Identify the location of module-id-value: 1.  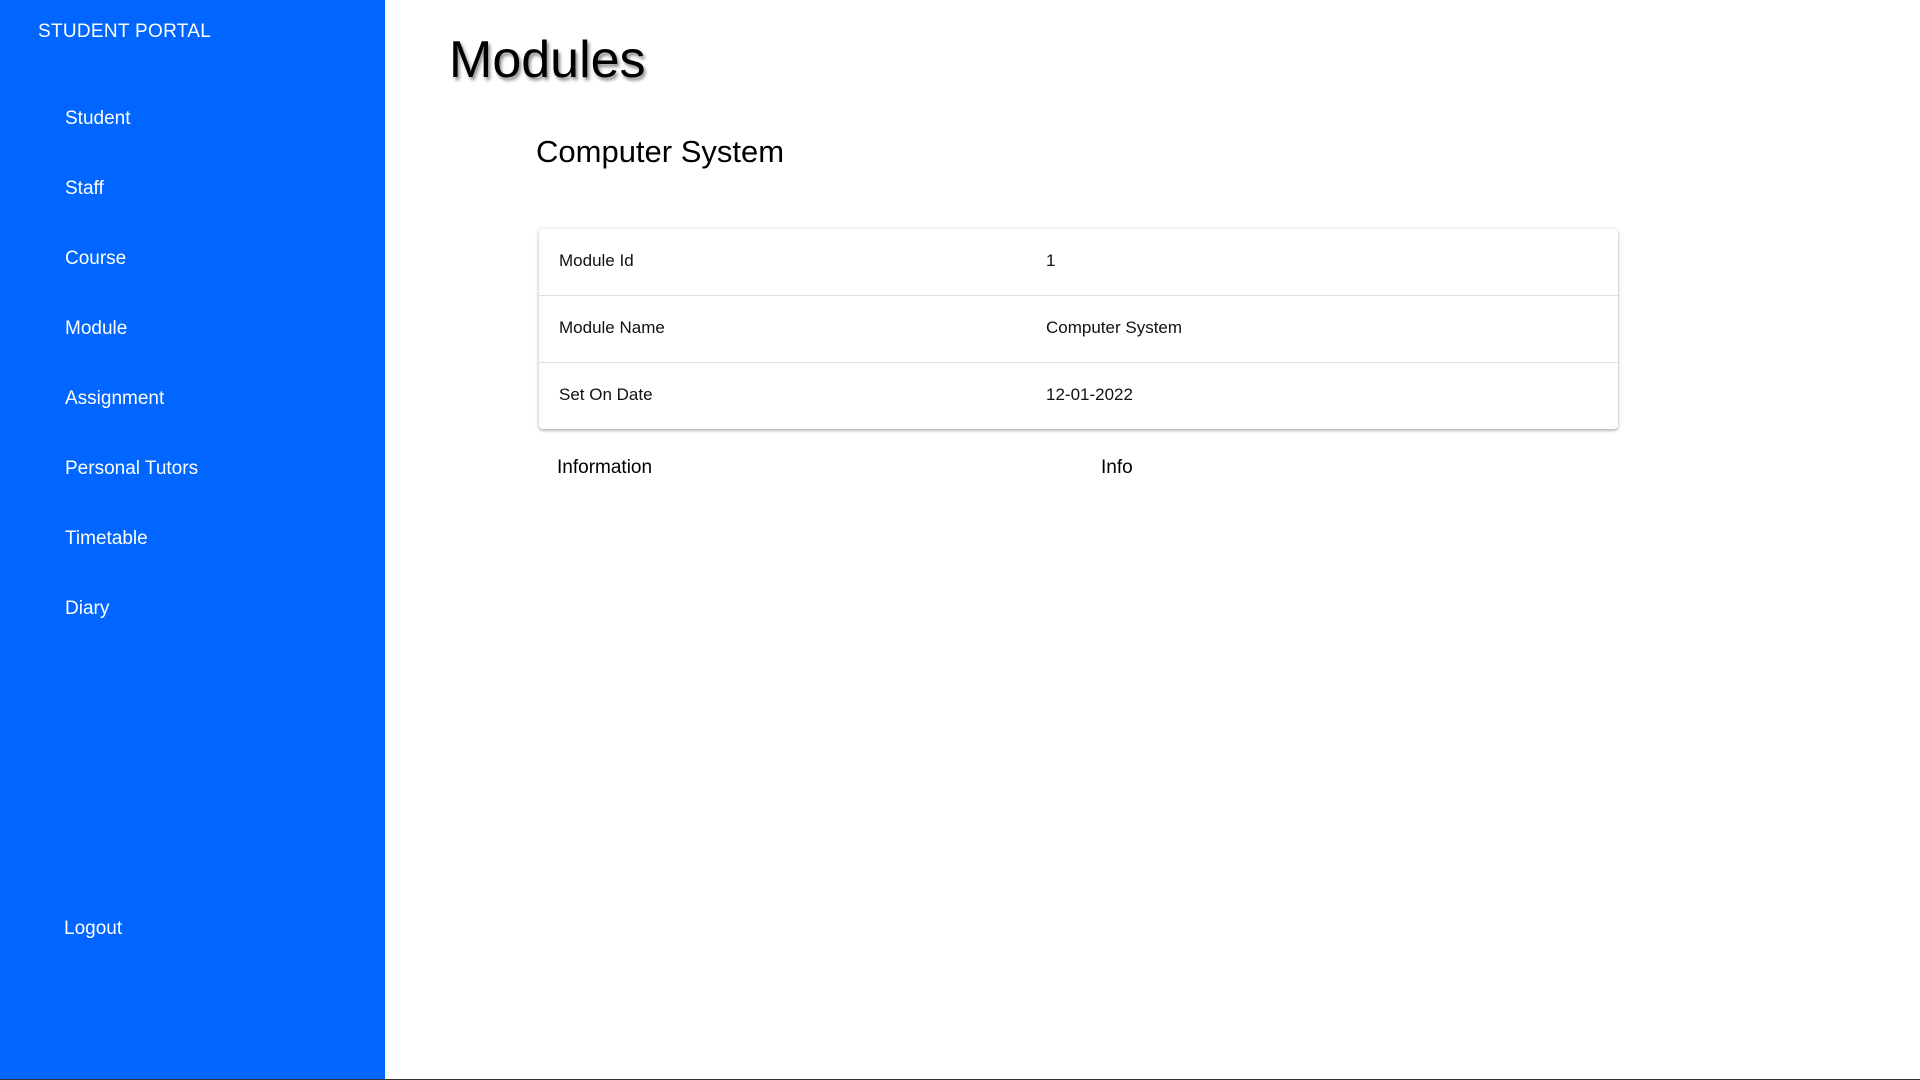
(1051, 260).